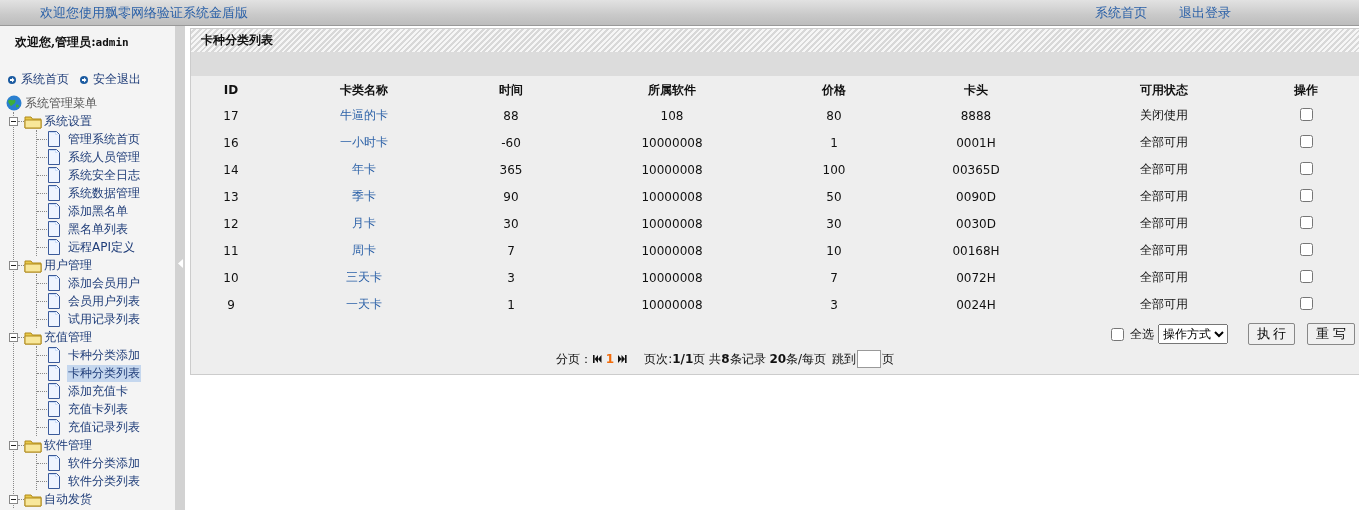  Describe the element at coordinates (869, 359) in the screenshot. I see `page-number-field` at that location.